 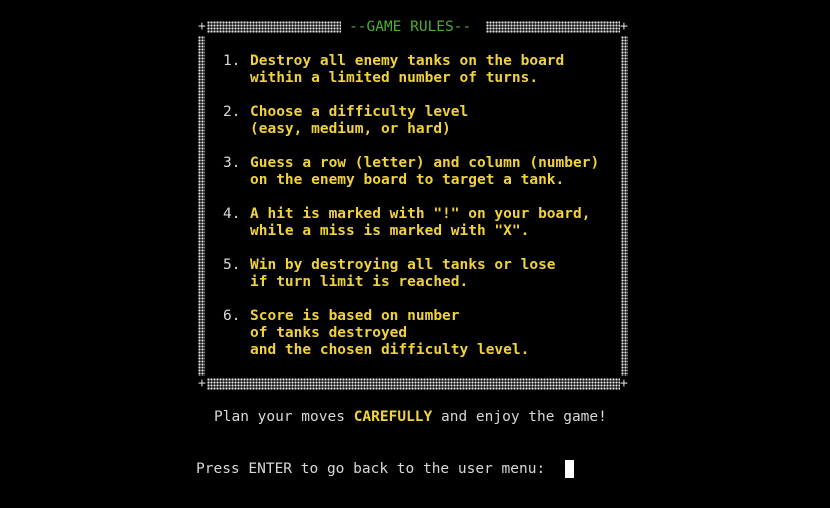 I want to click on border-left-hatch, so click(x=201, y=206).